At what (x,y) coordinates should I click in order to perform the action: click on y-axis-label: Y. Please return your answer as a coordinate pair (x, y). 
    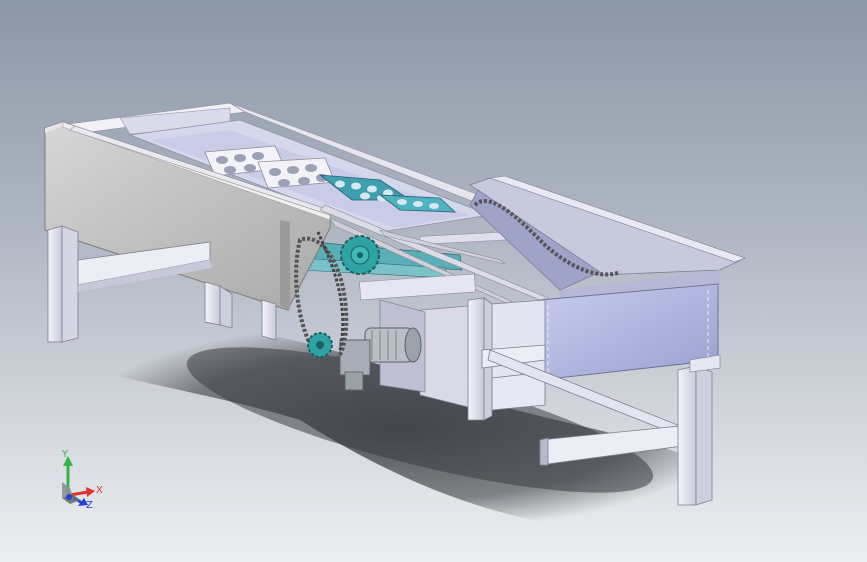
    Looking at the image, I should click on (65, 454).